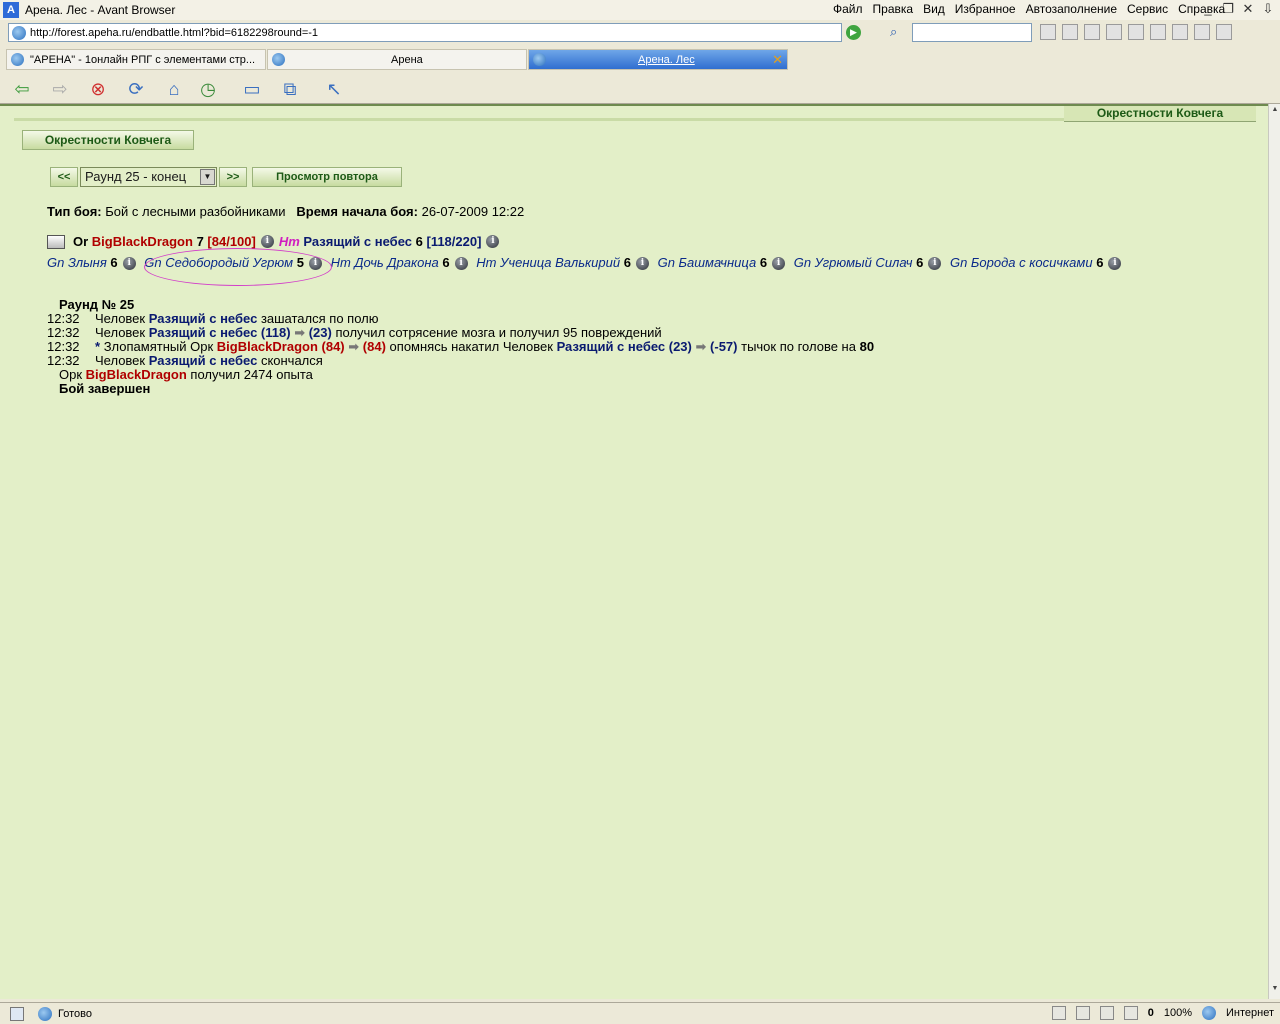 This screenshot has height=1024, width=1280. Describe the element at coordinates (985, 9) in the screenshot. I see `menu-favorites: Избранное` at that location.